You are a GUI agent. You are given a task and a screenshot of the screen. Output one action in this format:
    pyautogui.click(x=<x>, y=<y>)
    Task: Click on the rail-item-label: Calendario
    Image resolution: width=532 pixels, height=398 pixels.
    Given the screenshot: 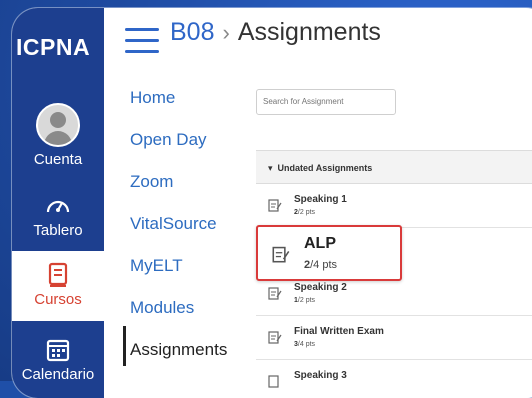 What is the action you would take?
    pyautogui.click(x=58, y=374)
    